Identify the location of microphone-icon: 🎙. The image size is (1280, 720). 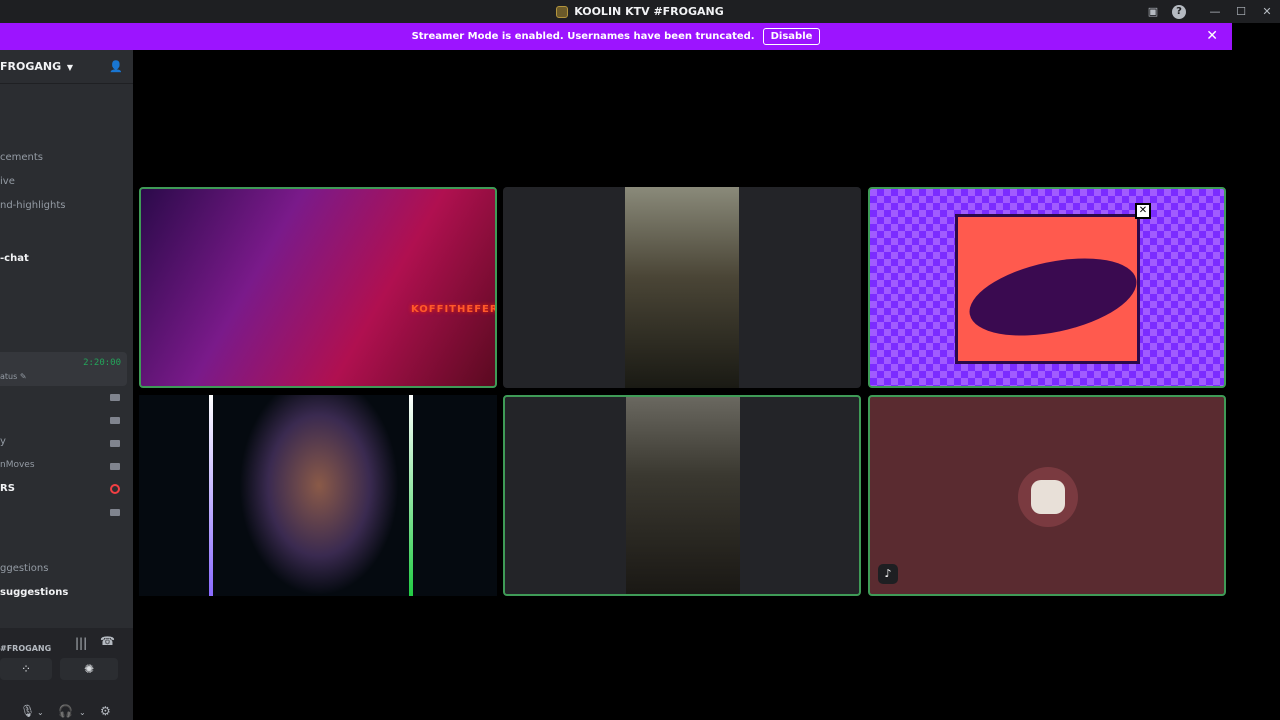
(27, 711).